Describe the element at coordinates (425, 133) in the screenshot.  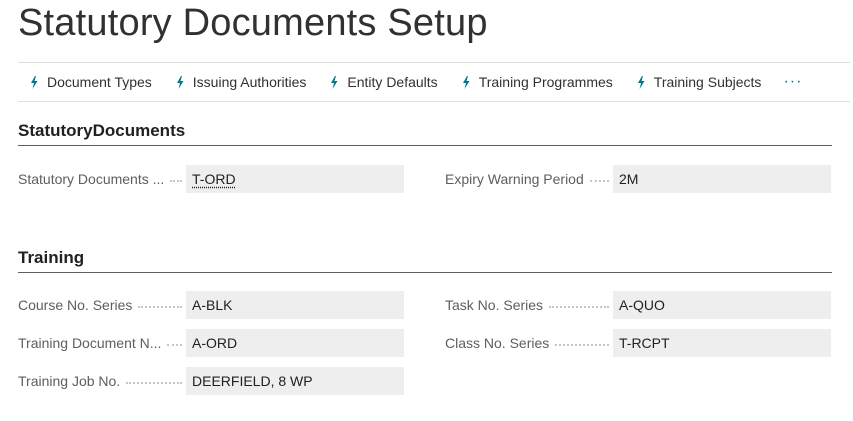
I see `section-title-statutory-documents: StatutoryDocuments` at that location.